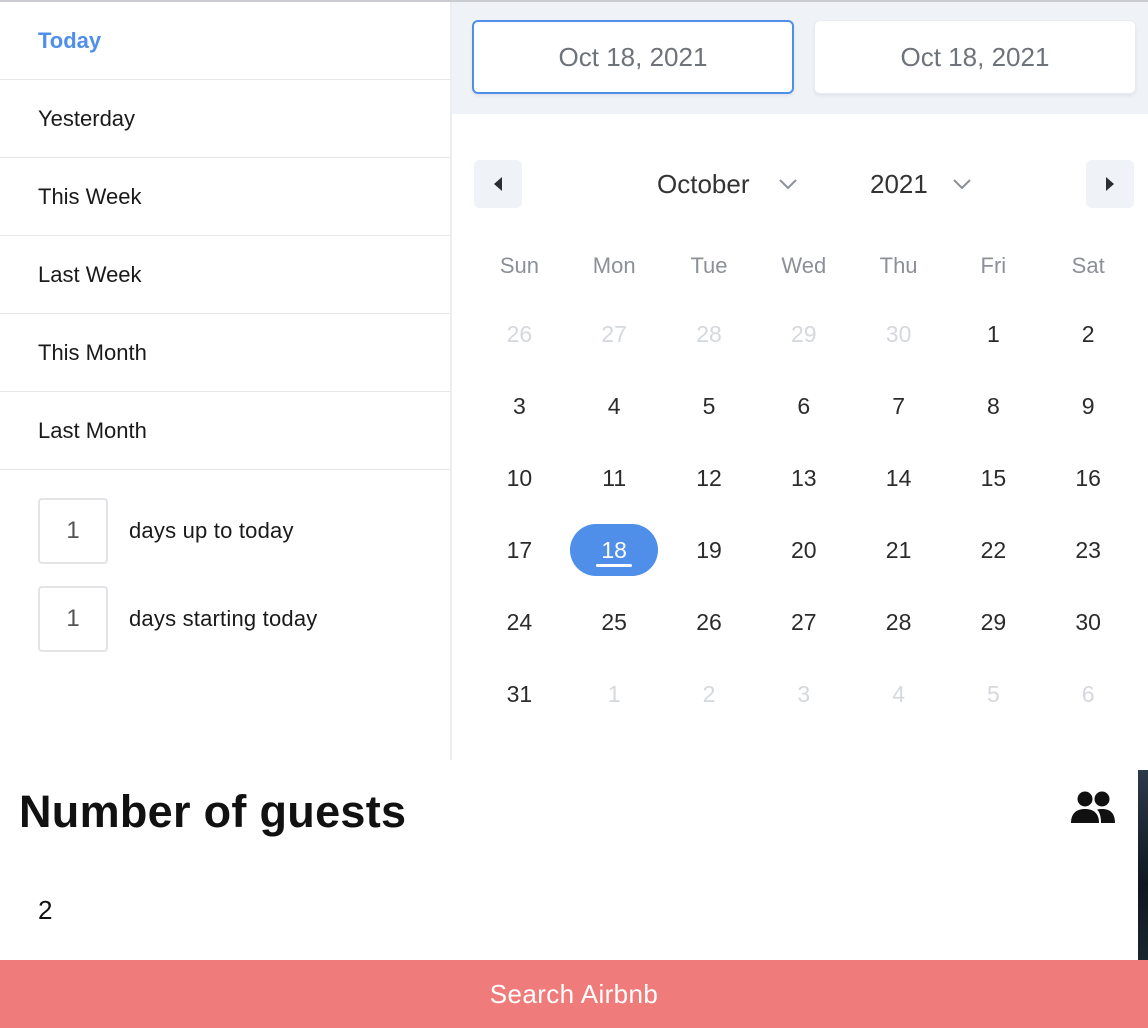  I want to click on calendar-day: 13, so click(803, 478).